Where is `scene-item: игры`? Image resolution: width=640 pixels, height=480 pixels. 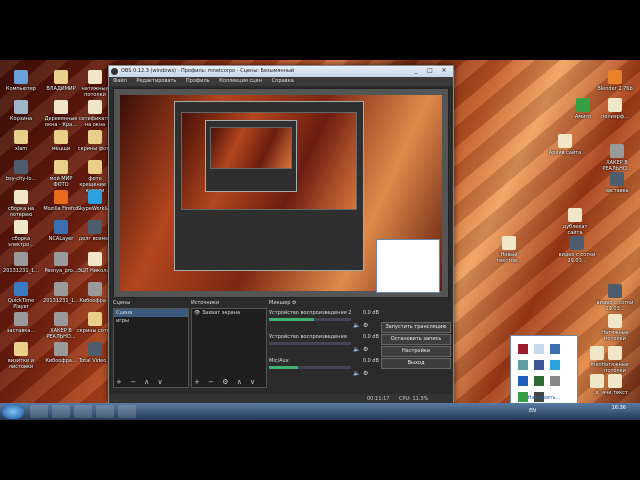
scene-item: игры is located at coordinates (151, 321).